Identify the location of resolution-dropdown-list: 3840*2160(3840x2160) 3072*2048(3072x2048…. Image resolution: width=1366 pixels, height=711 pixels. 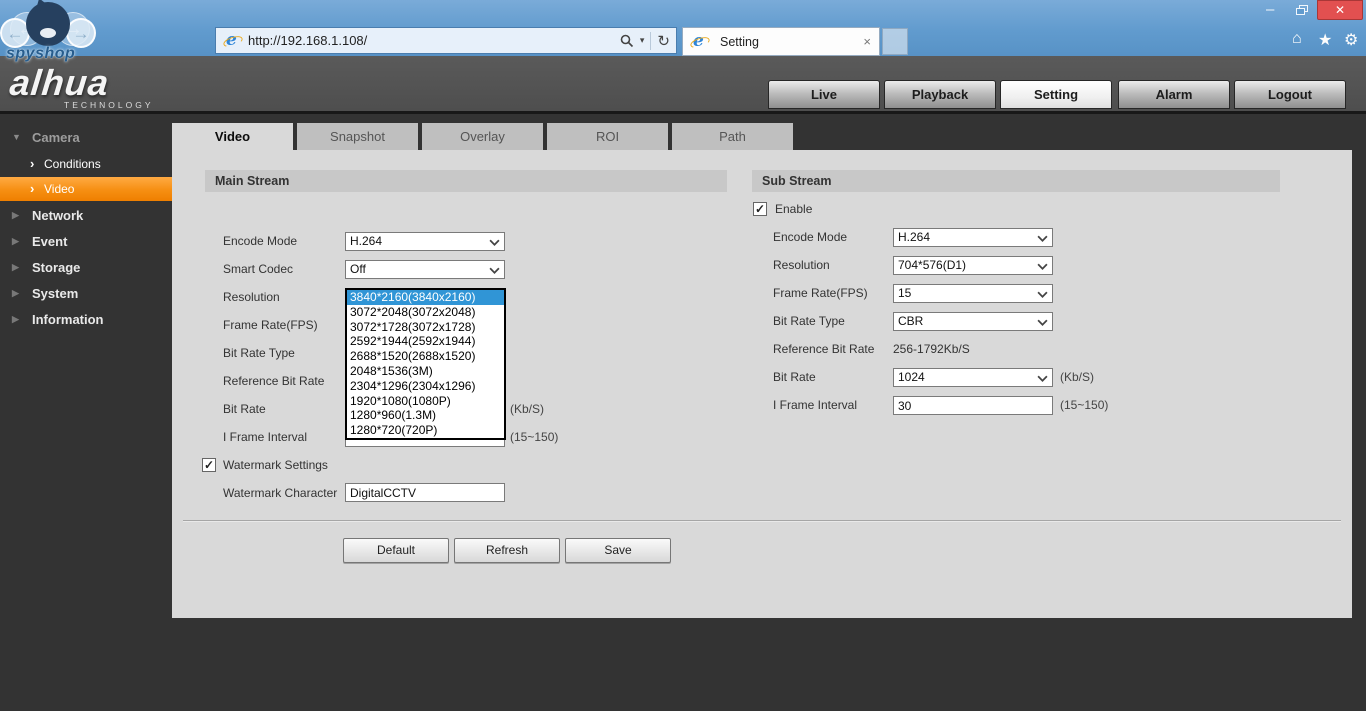
(425, 364).